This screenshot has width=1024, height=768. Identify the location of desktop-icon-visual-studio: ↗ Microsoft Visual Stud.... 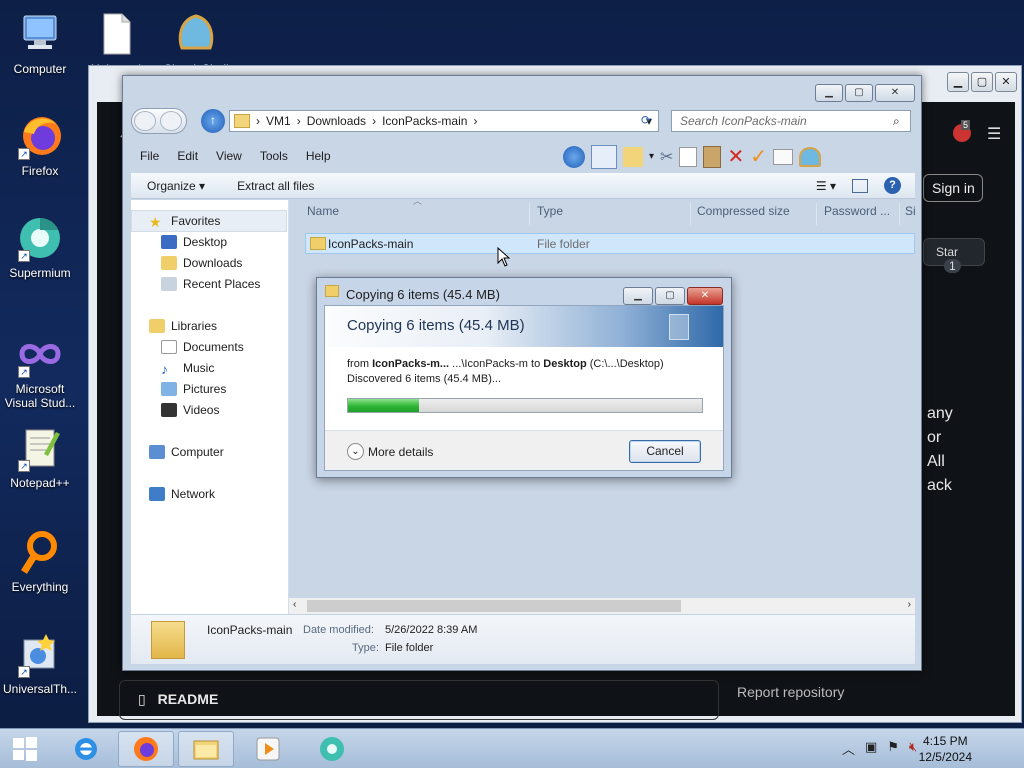
(40, 370).